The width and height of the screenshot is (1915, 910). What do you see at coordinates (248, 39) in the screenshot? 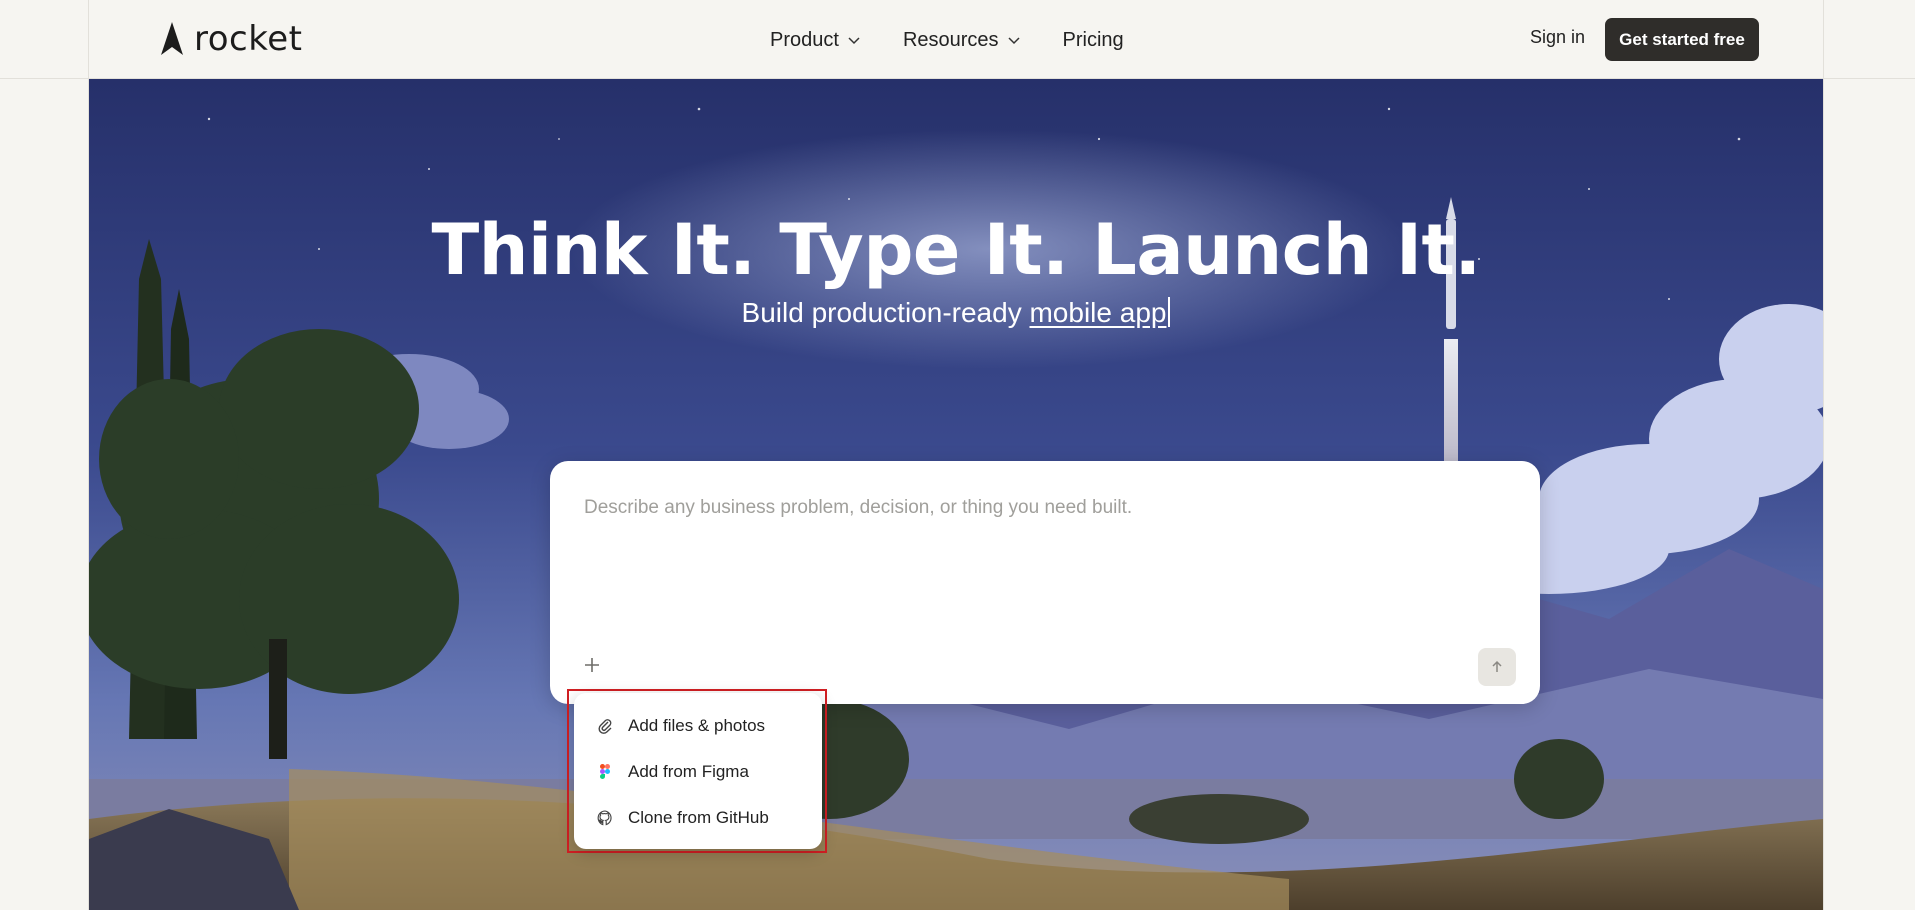
I see `brand-name: rocket` at bounding box center [248, 39].